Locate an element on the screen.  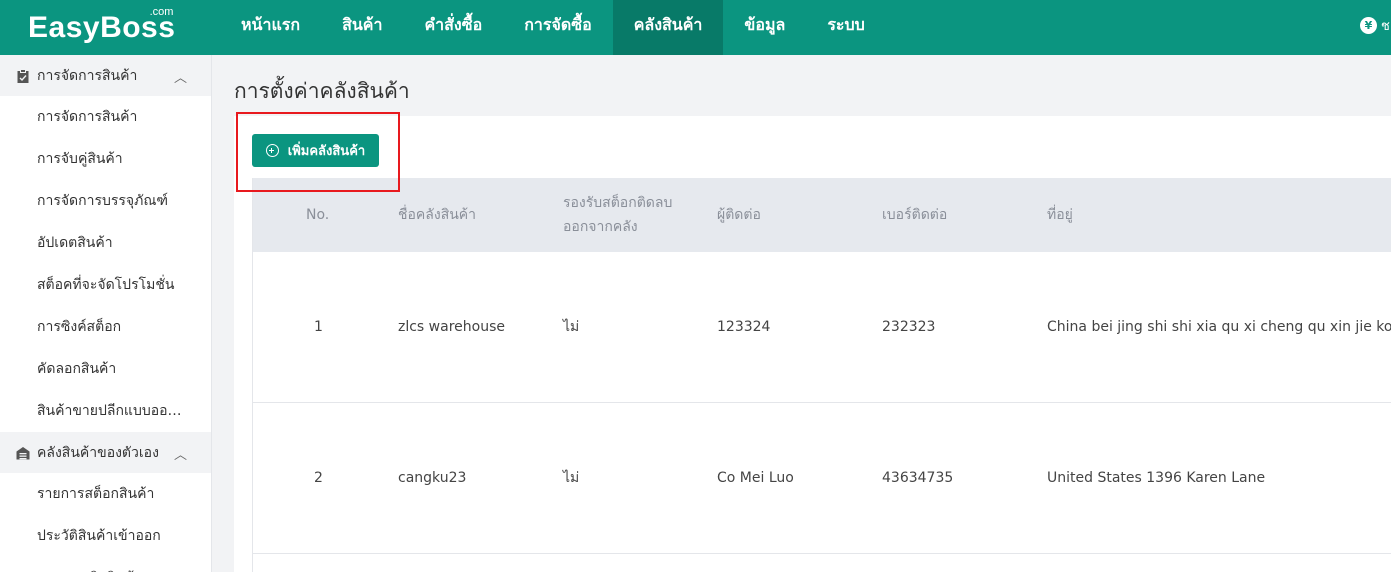
cell-phone: 232323 is located at coordinates (909, 327).